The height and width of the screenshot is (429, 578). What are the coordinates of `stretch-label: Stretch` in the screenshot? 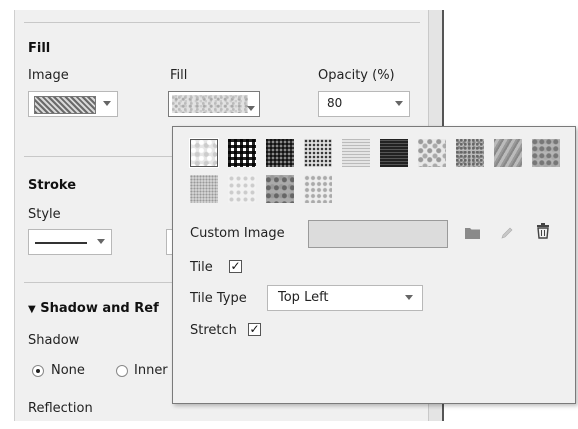 It's located at (213, 330).